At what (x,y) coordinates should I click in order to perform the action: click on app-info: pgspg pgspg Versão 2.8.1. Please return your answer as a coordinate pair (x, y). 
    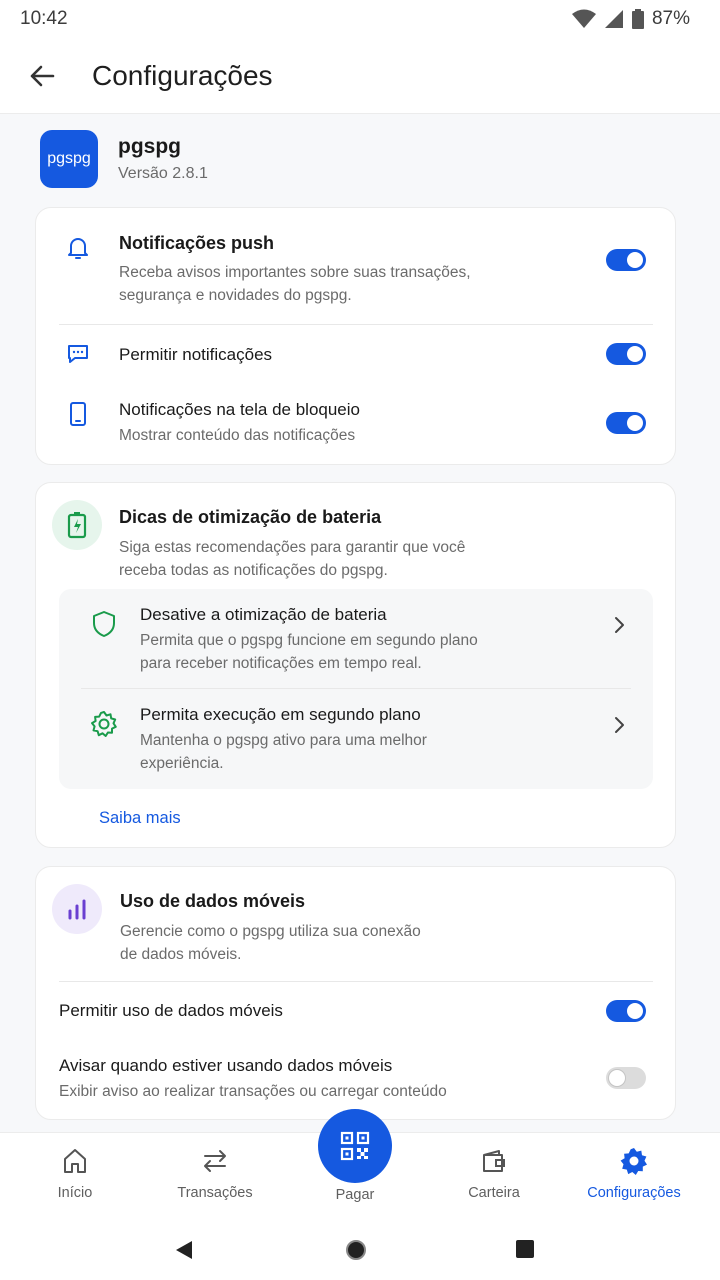
    Looking at the image, I should click on (124, 159).